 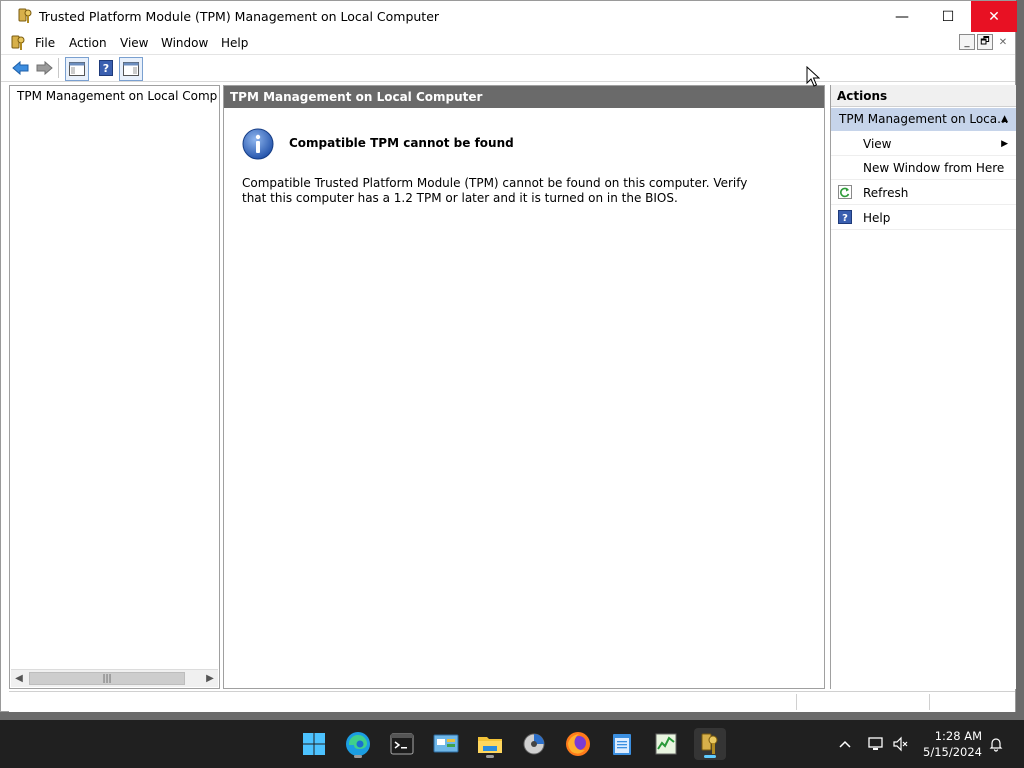 I want to click on actions-section-tpm: TPM Management on Loca... ▲, so click(x=923, y=119).